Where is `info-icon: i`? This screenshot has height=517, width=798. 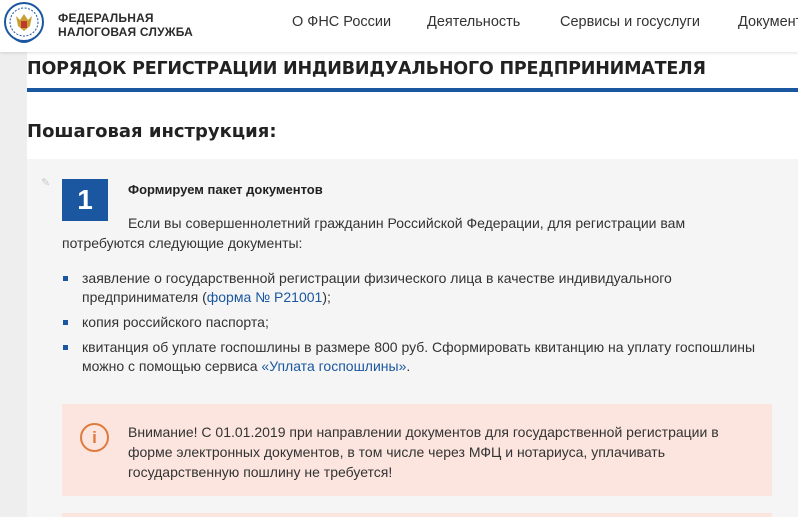
info-icon: i is located at coordinates (94, 437).